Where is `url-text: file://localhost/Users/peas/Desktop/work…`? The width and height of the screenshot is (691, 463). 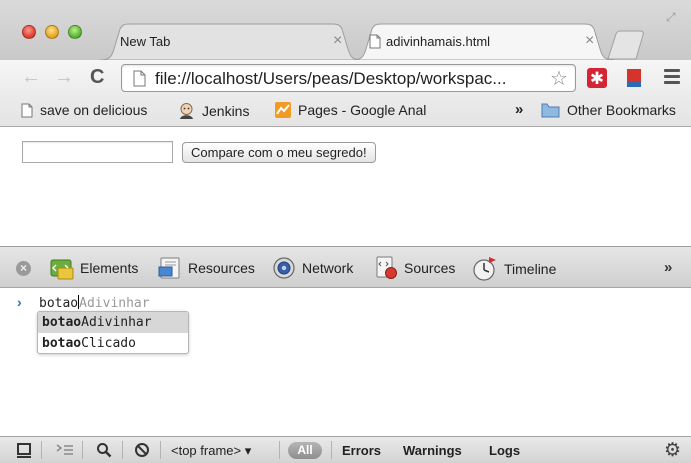 url-text: file://localhost/Users/peas/Desktop/work… is located at coordinates (331, 78).